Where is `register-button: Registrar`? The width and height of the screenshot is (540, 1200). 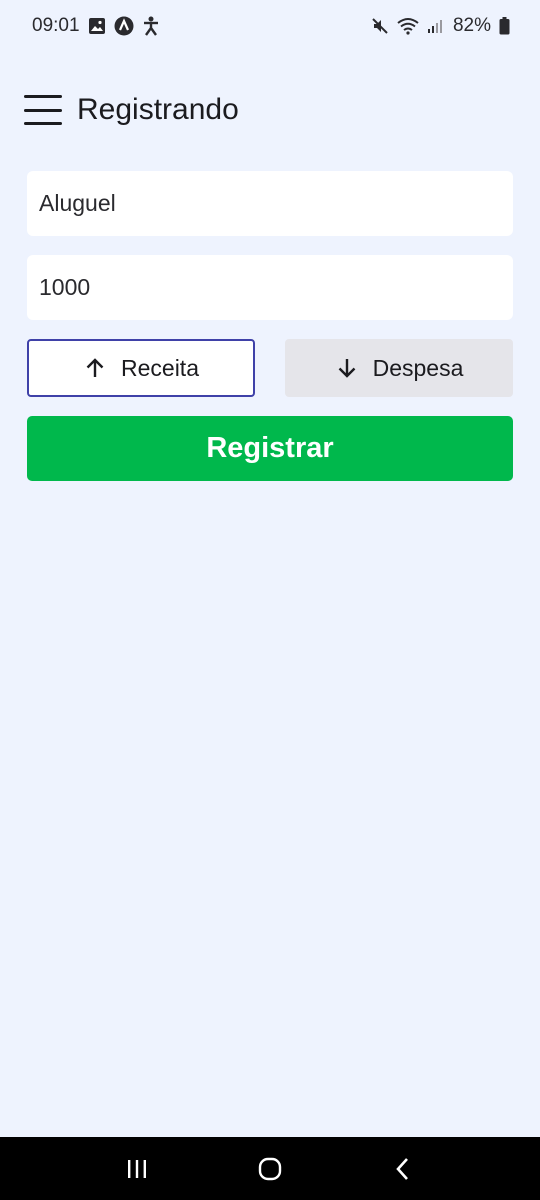 register-button: Registrar is located at coordinates (270, 448).